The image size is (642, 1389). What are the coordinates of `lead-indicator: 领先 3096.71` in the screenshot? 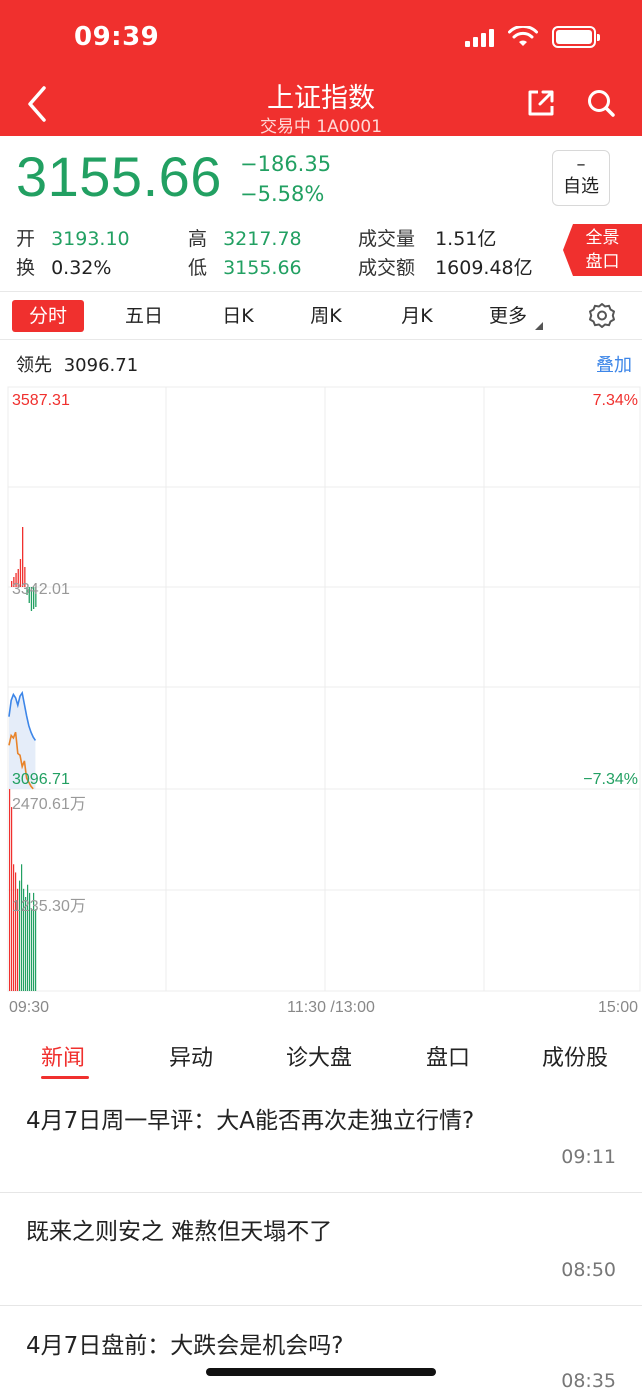 It's located at (77, 364).